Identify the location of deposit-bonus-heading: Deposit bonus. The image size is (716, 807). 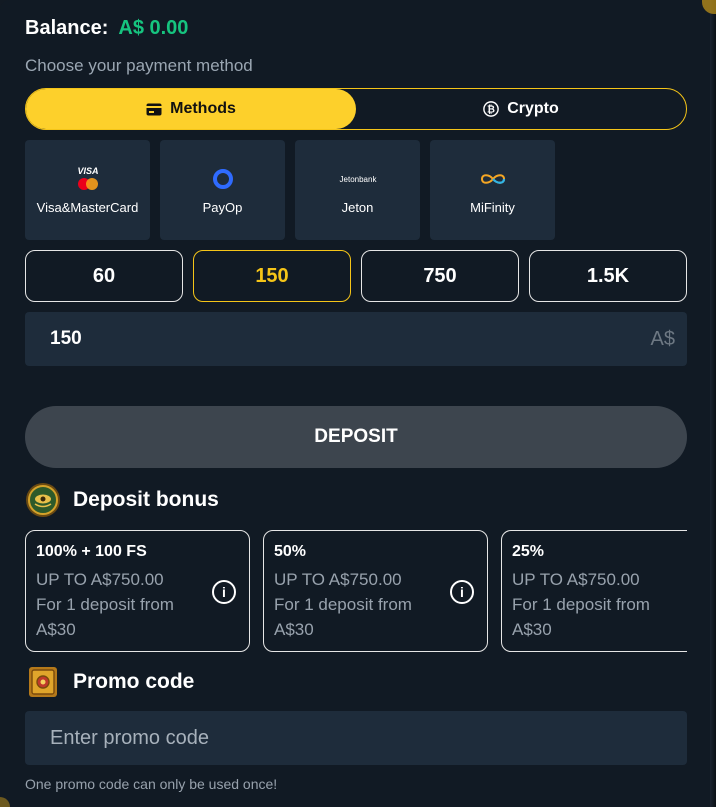
(122, 500).